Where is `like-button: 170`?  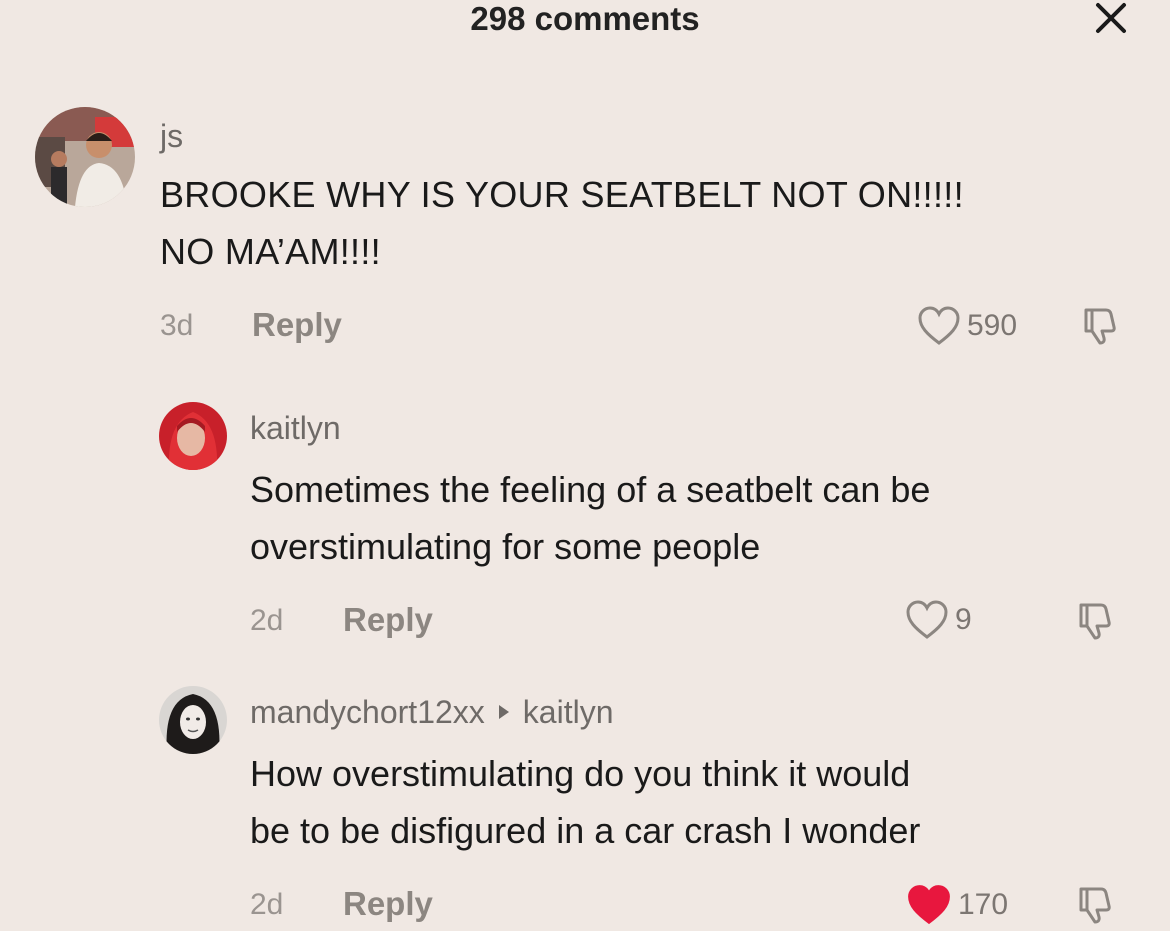 like-button: 170 is located at coordinates (957, 905).